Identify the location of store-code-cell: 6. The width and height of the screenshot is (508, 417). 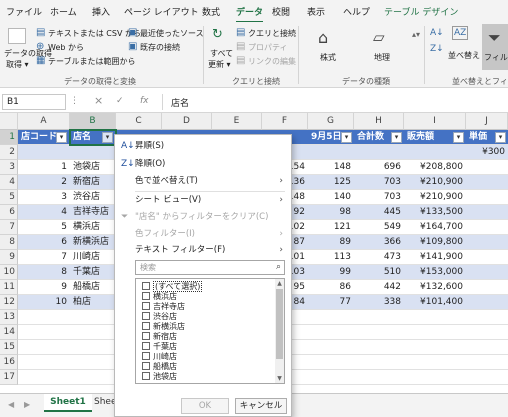
(44, 242).